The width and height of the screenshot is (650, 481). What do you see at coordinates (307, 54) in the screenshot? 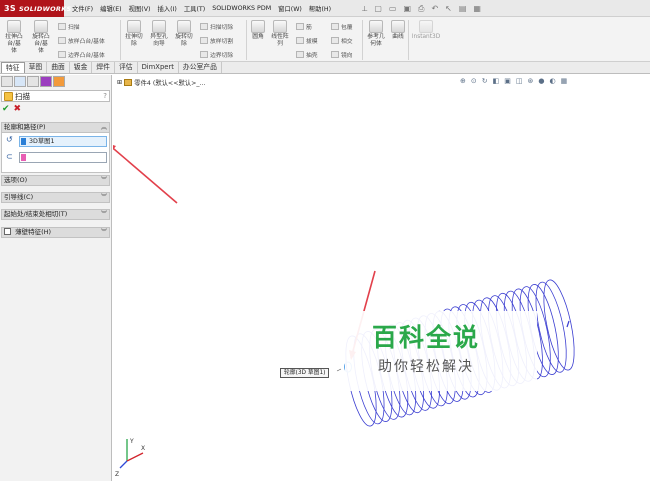
I see `shell-button: 抽壳` at bounding box center [307, 54].